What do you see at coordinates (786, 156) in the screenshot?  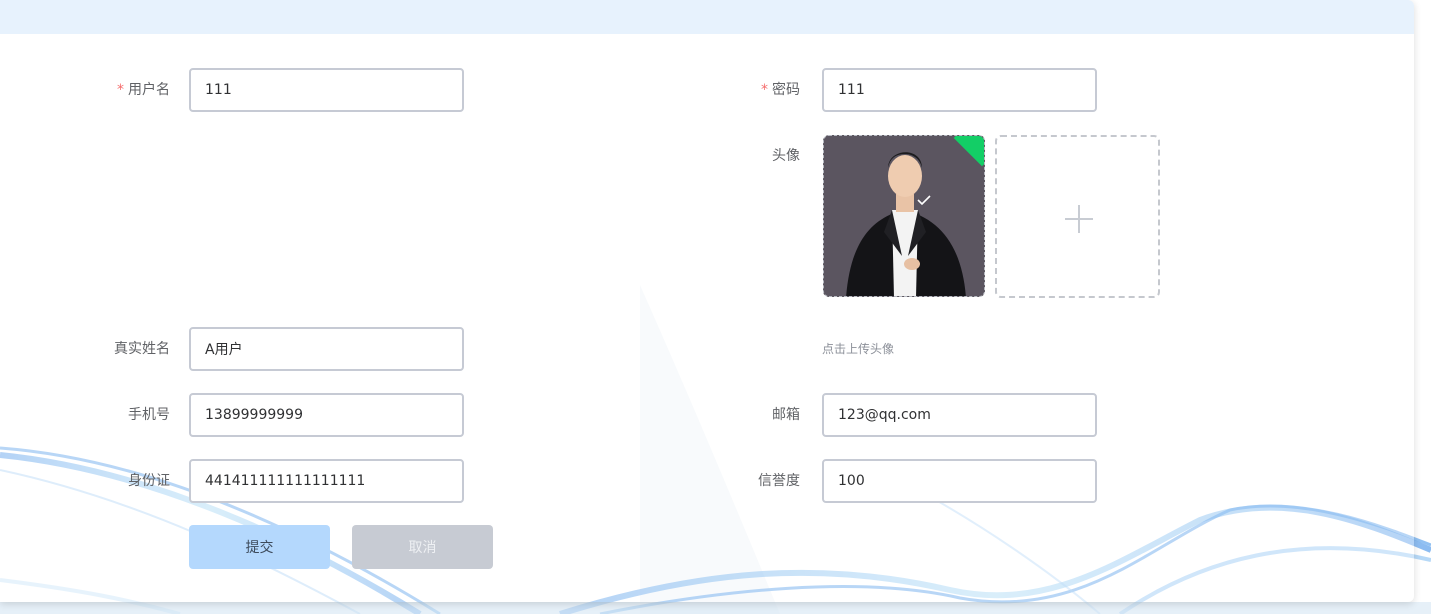 I see `avatar-label: 头像` at bounding box center [786, 156].